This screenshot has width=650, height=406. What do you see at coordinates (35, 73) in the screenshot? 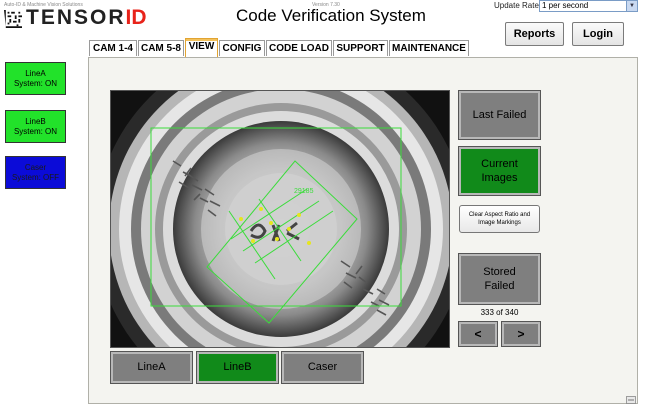
I see `line-name: LineA` at bounding box center [35, 73].